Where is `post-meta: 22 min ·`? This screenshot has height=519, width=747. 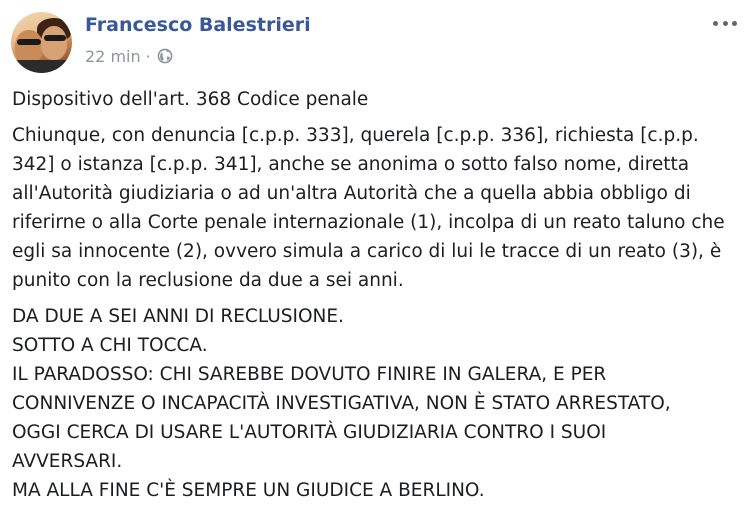
post-meta: 22 min · is located at coordinates (129, 56).